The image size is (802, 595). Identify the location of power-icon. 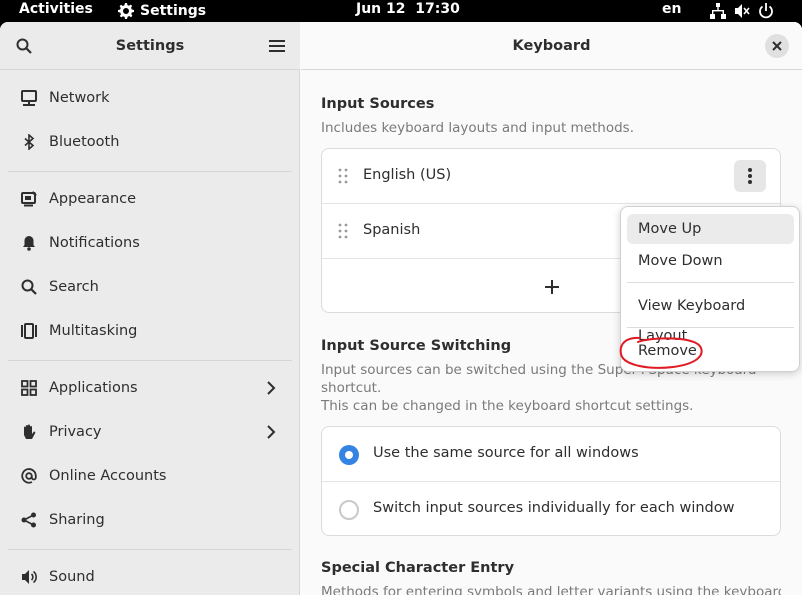
(766, 11).